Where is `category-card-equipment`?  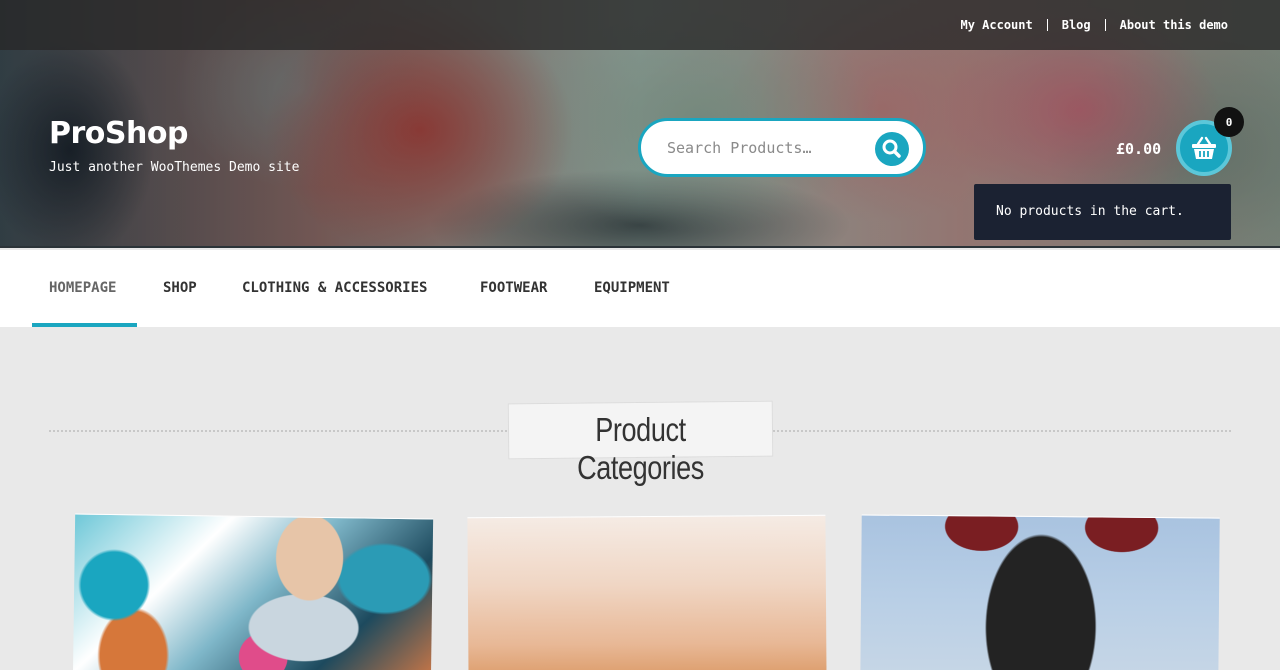 category-card-equipment is located at coordinates (647, 592).